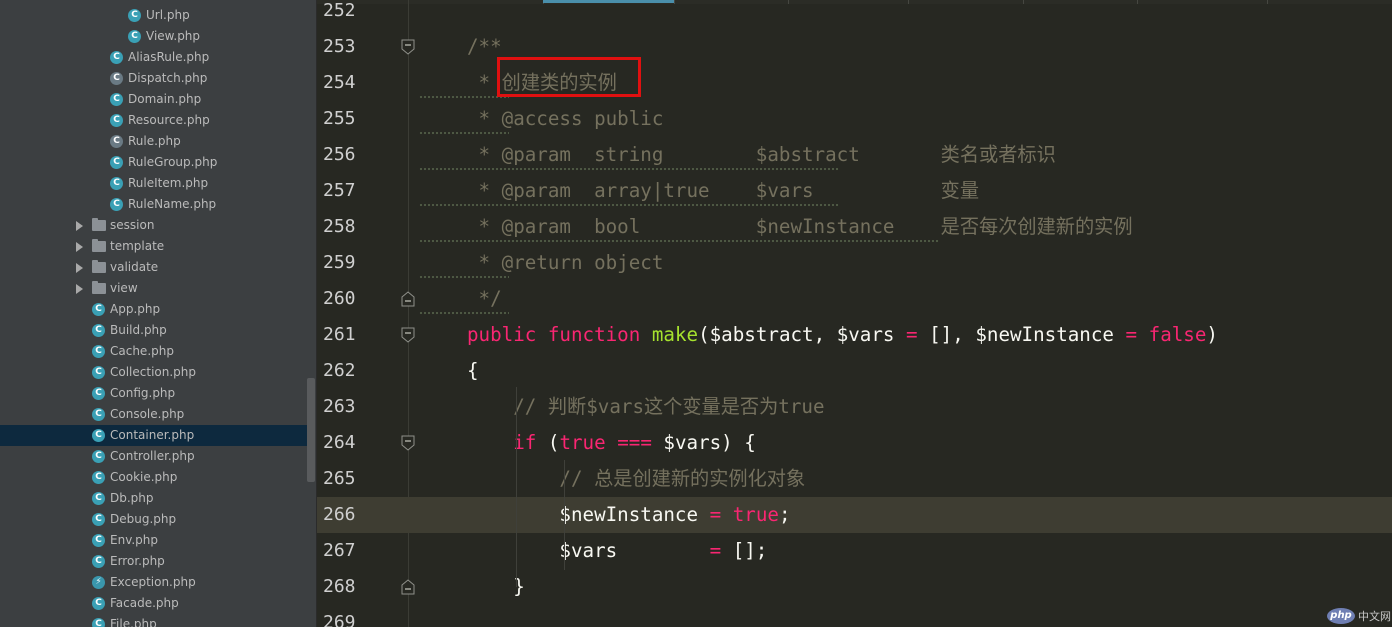 This screenshot has width=1392, height=627. Describe the element at coordinates (154, 162) in the screenshot. I see `tree-file: C RuleGroup.php` at that location.